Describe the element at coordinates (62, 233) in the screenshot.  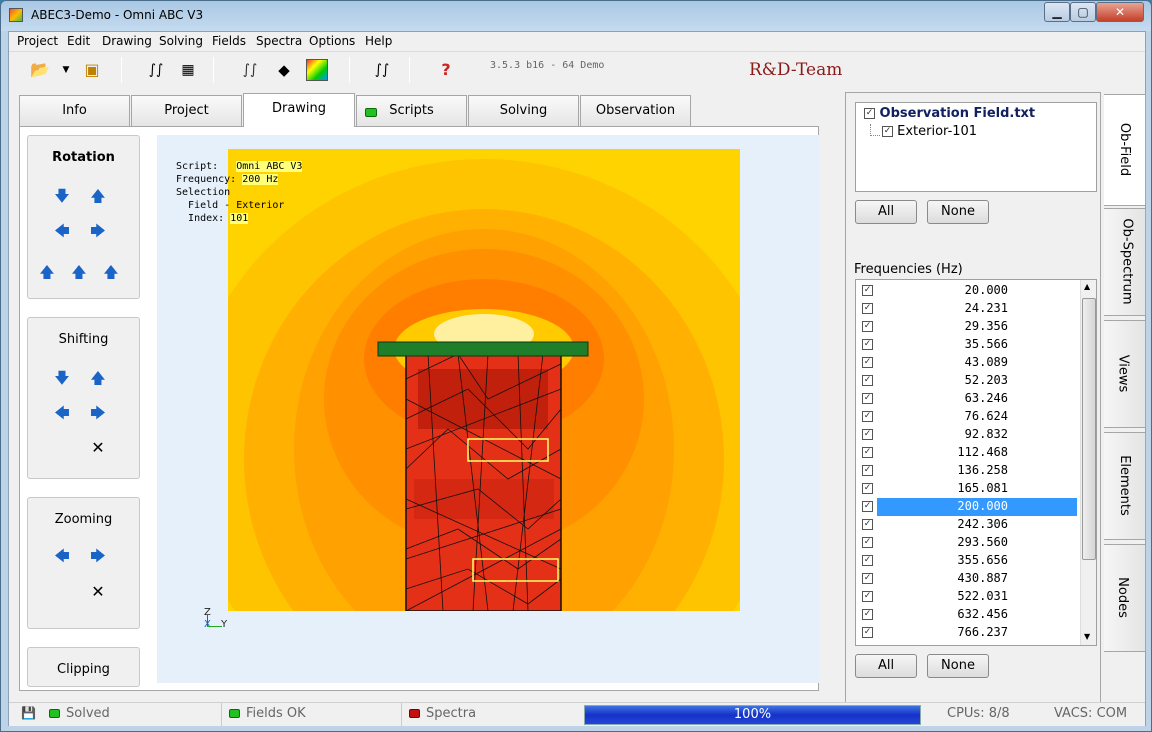
I see `rotate-left-arrow-icon: 🡄` at that location.